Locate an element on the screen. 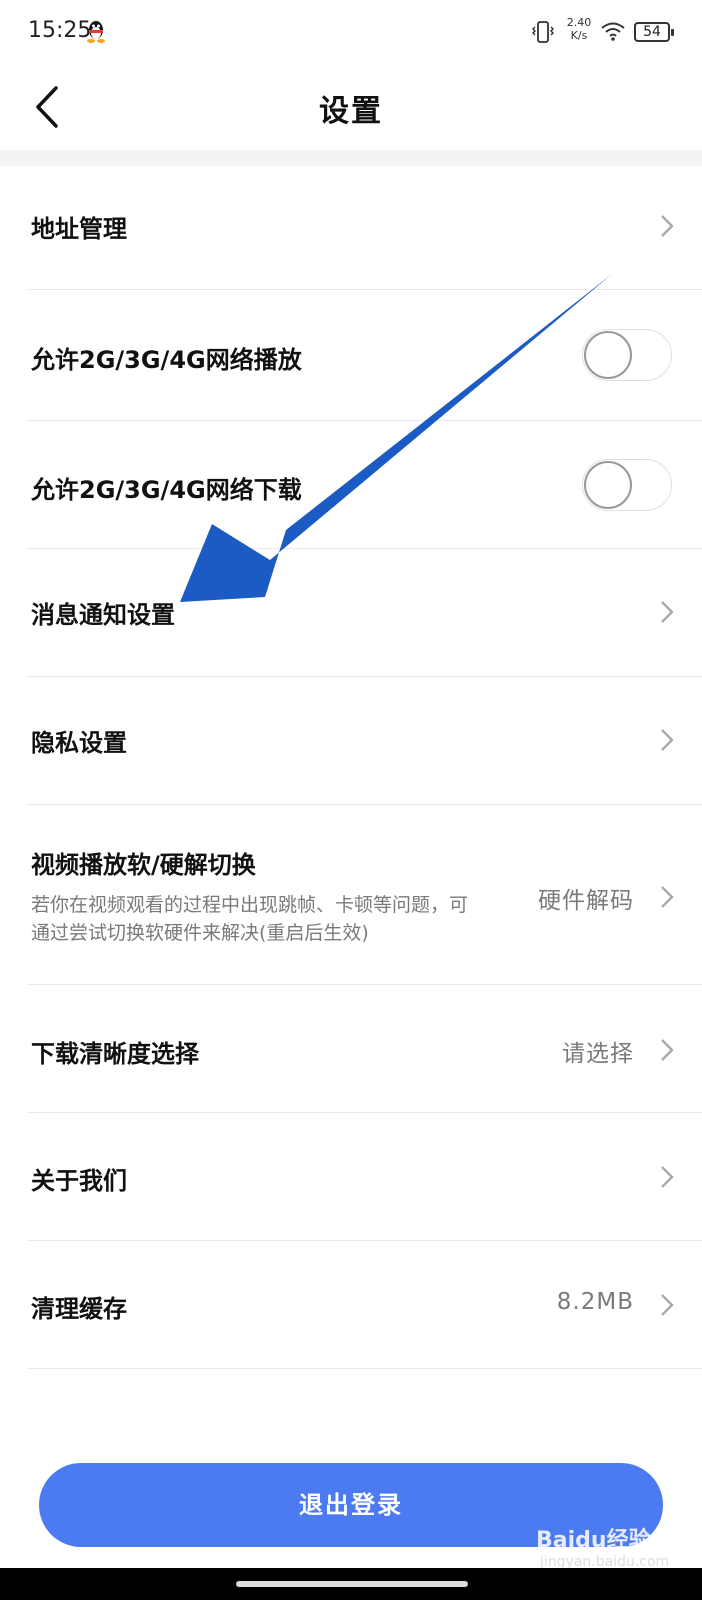 This screenshot has width=702, height=1600. battery-indicator: 54 is located at coordinates (654, 32).